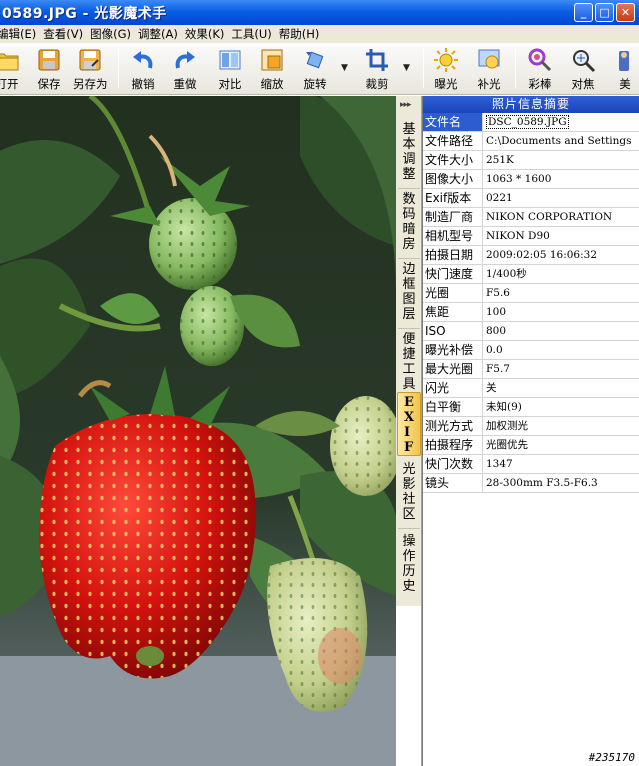 The width and height of the screenshot is (639, 766). Describe the element at coordinates (453, 483) in the screenshot. I see `exif-key: 镜头` at that location.